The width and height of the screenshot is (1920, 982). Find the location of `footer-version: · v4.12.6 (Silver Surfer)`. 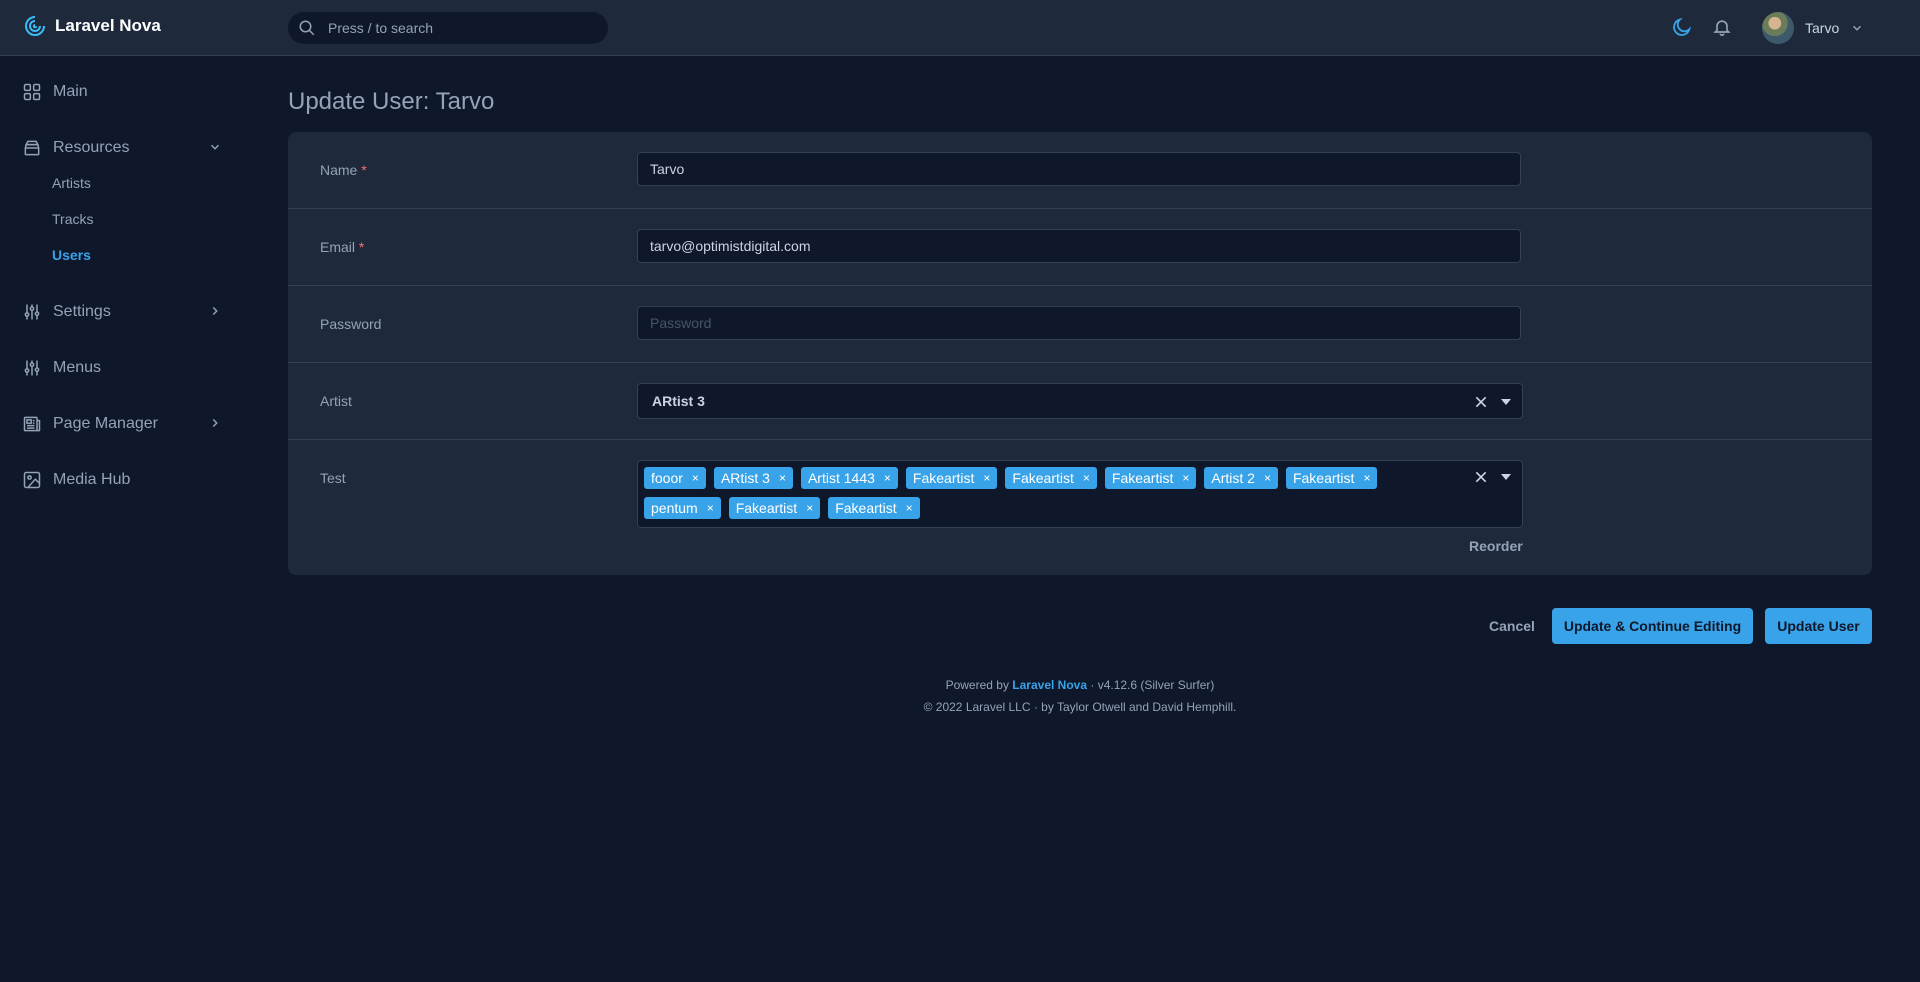

footer-version: · v4.12.6 (Silver Surfer) is located at coordinates (1152, 685).